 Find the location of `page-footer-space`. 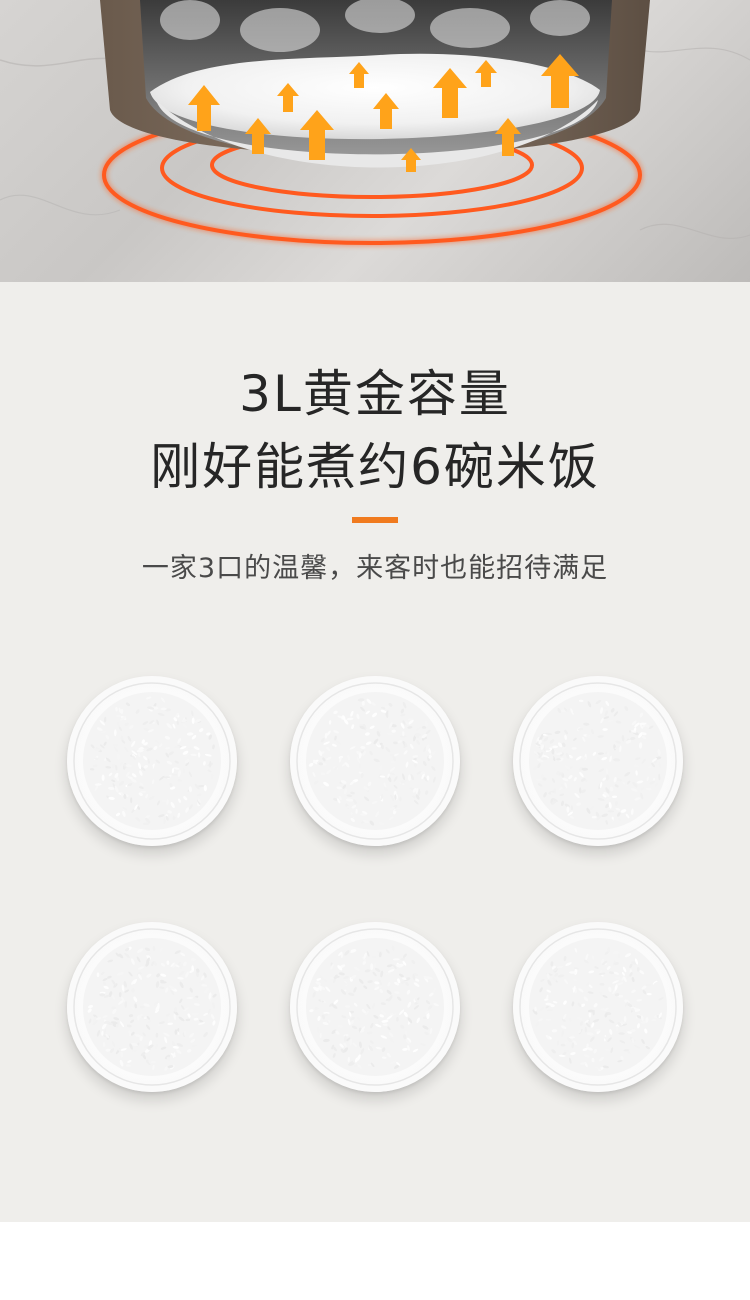

page-footer-space is located at coordinates (375, 1261).